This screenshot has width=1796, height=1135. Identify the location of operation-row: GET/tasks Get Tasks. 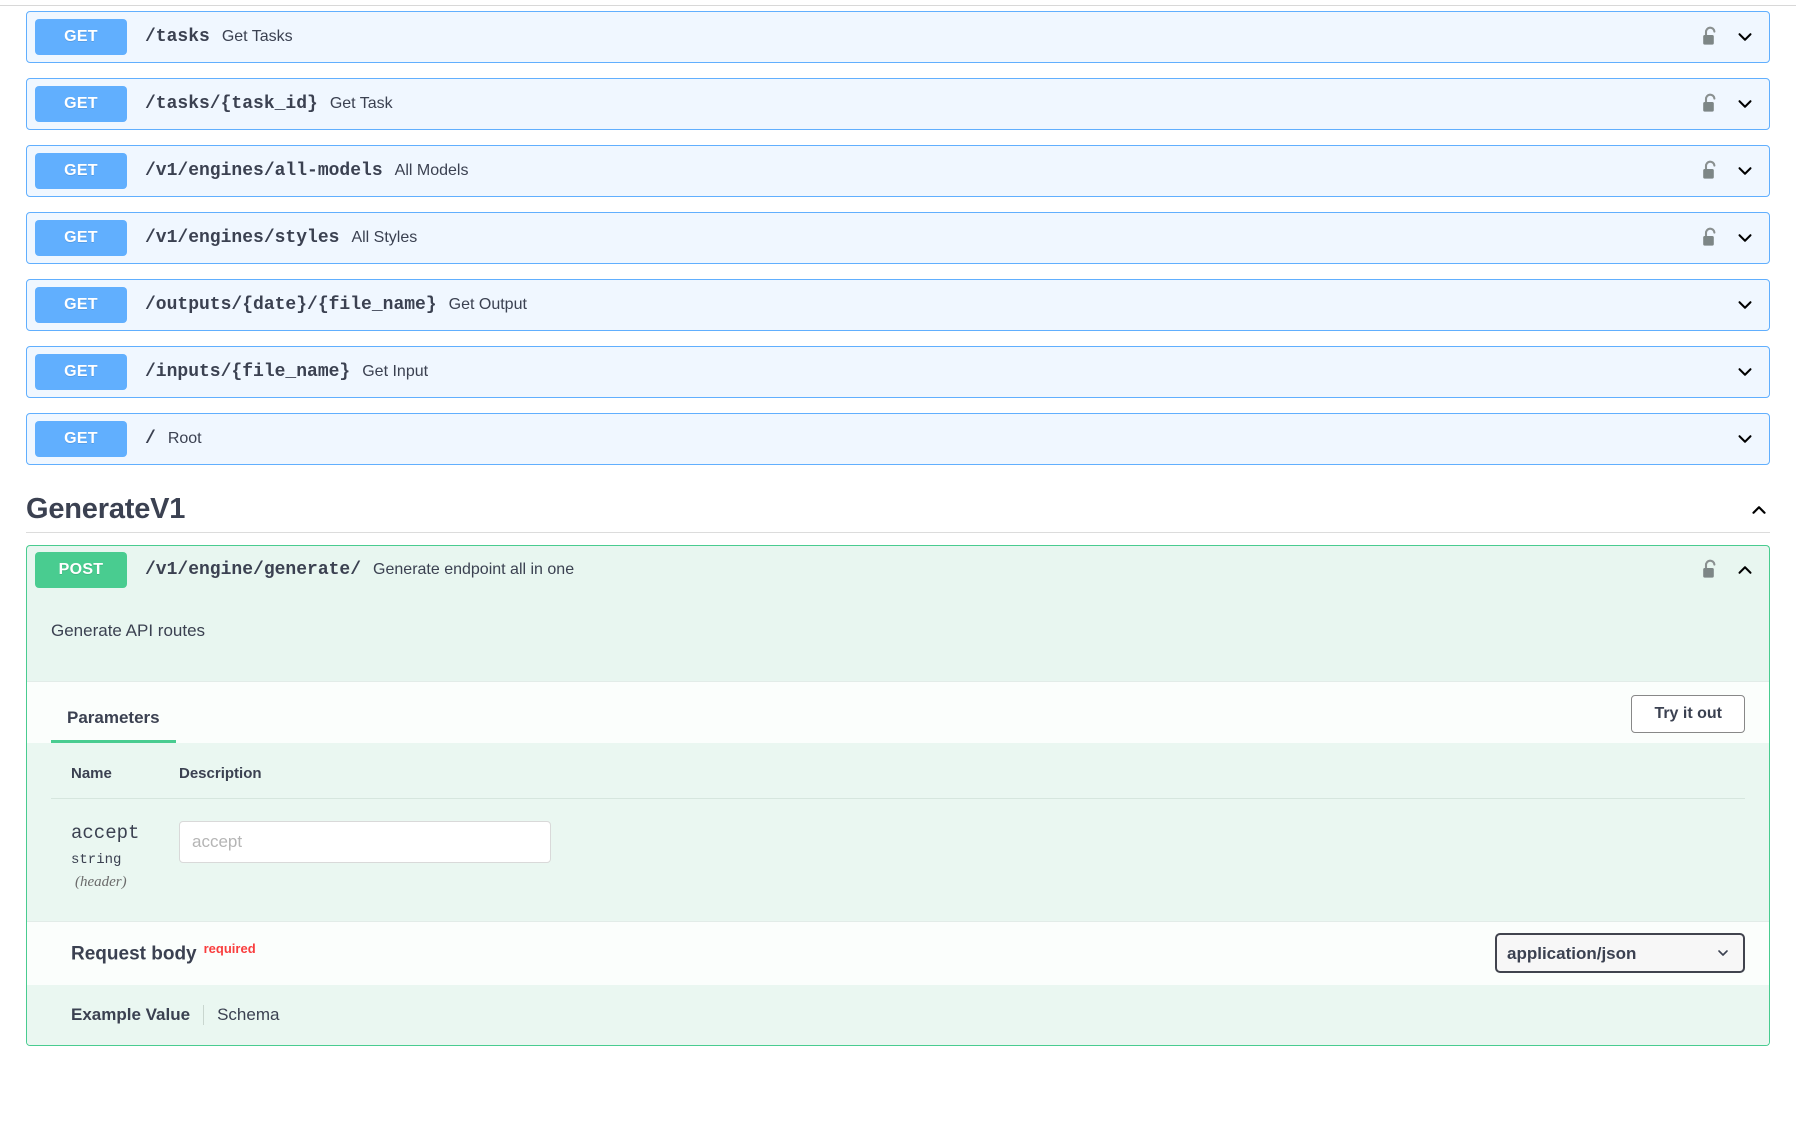
(898, 37).